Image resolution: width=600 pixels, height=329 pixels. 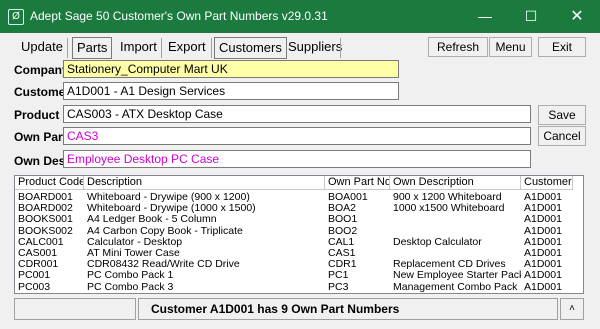 I want to click on cell-description: Whiteboard - Drywipe (1000 x 1500), so click(x=171, y=209).